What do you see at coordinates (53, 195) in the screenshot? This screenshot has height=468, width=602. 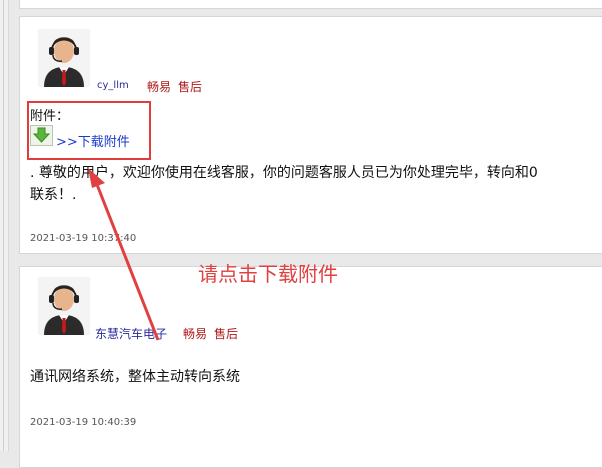 I see `message-line: 联系！.` at bounding box center [53, 195].